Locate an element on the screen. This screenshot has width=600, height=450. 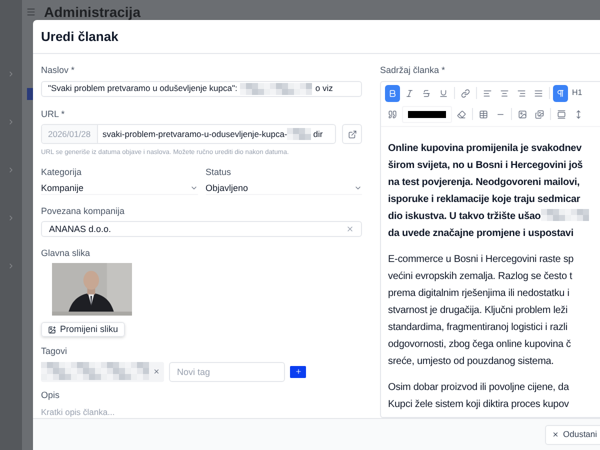
external-link-icon is located at coordinates (352, 134).